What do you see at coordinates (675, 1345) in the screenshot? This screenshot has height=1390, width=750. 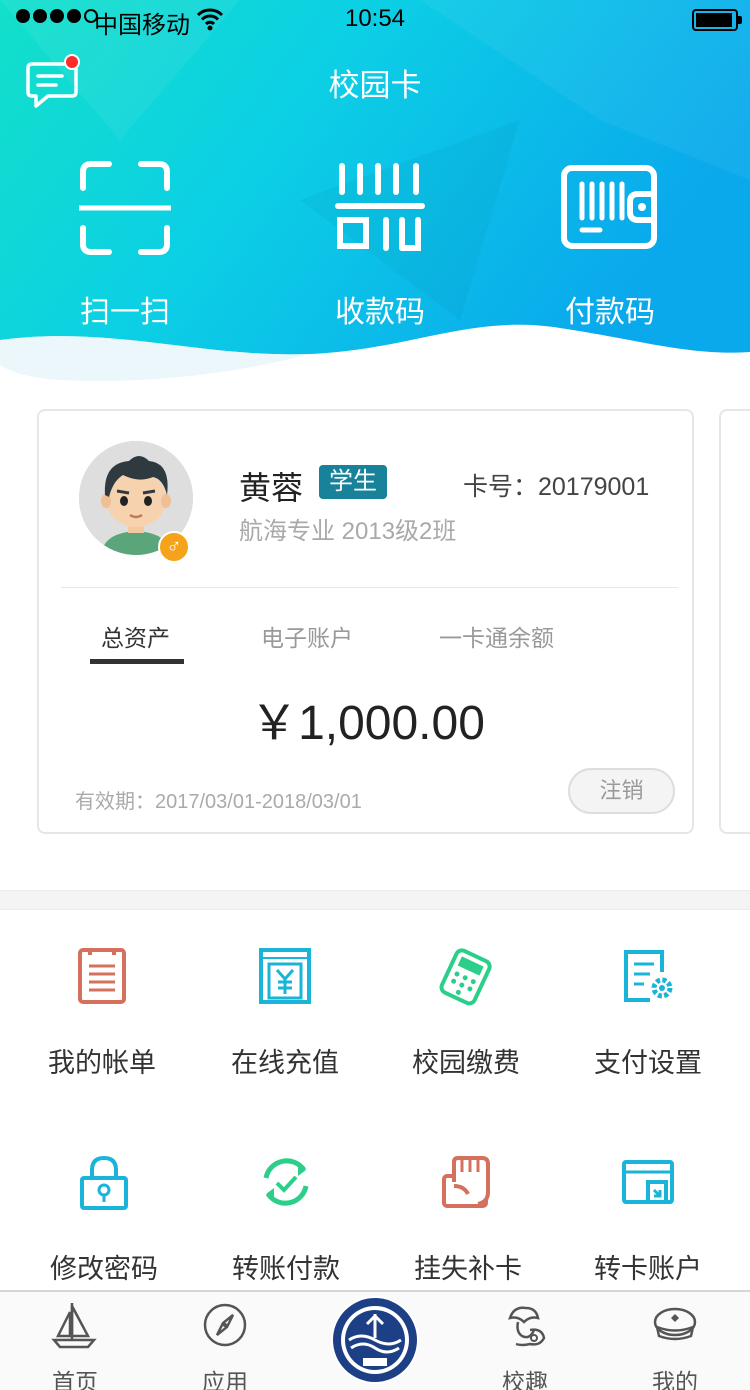 I see `tab-mine: 我的` at bounding box center [675, 1345].